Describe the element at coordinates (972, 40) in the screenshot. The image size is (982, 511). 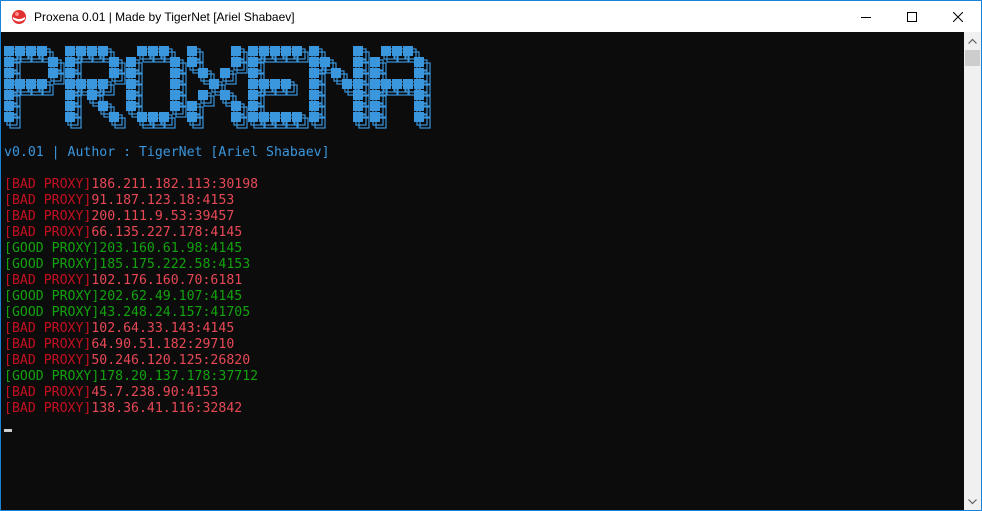
I see `scroll-up-button` at that location.